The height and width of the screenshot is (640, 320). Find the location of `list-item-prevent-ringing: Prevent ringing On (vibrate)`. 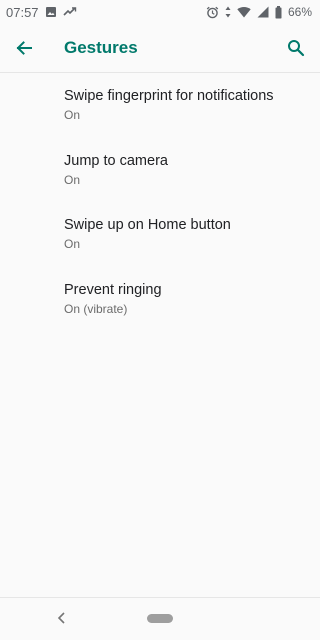

list-item-prevent-ringing: Prevent ringing On (vibrate) is located at coordinates (160, 299).